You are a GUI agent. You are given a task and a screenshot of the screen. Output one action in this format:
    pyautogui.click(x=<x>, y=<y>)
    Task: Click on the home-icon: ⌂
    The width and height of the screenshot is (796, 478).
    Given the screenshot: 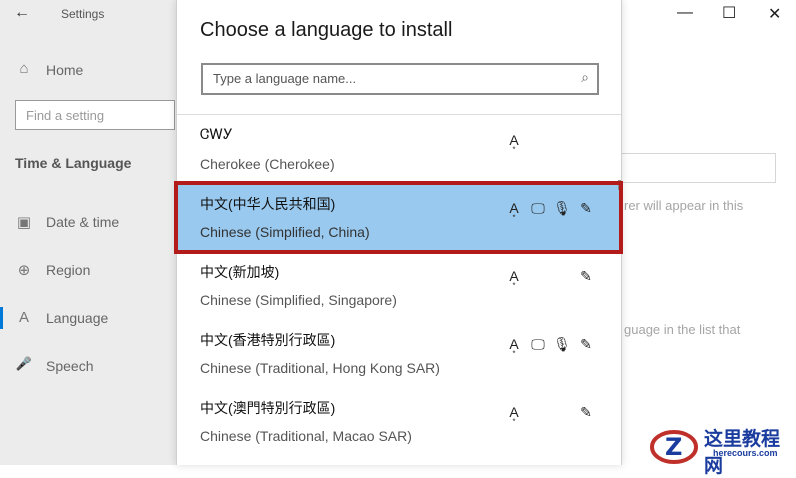 What is the action you would take?
    pyautogui.click(x=24, y=68)
    